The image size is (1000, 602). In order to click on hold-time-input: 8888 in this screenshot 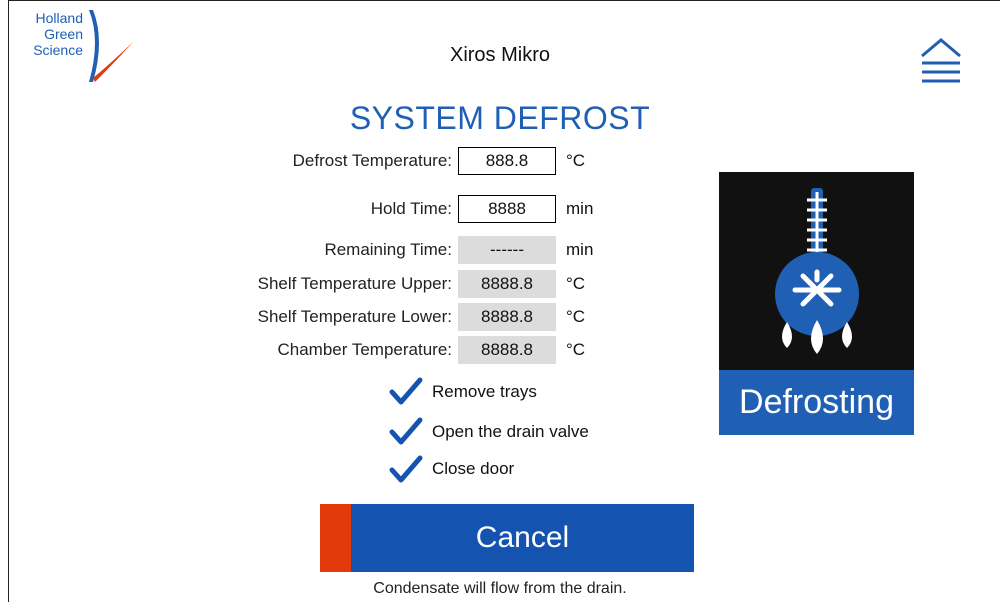, I will do `click(507, 209)`.